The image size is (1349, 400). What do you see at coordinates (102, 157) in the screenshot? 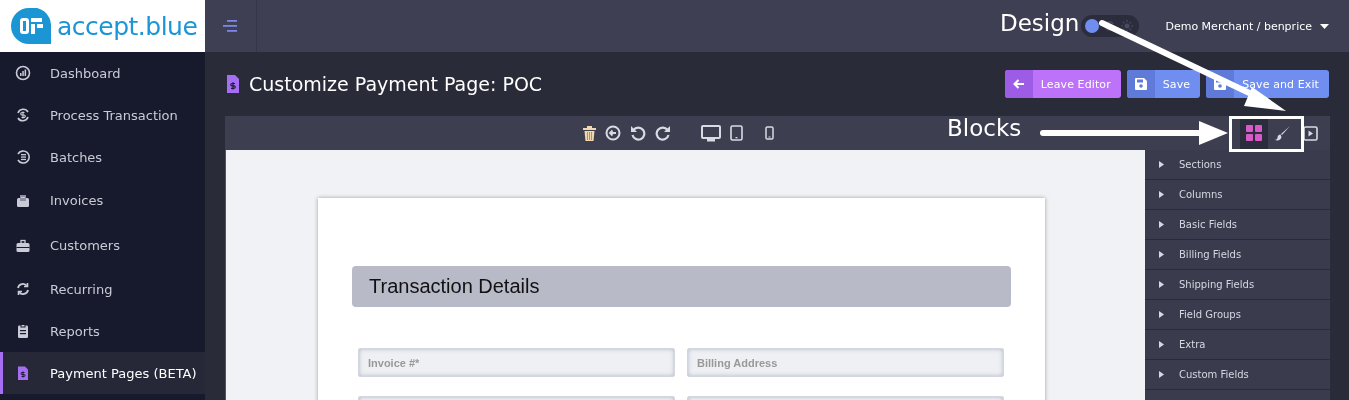
I see `sidebar-item: Batches` at bounding box center [102, 157].